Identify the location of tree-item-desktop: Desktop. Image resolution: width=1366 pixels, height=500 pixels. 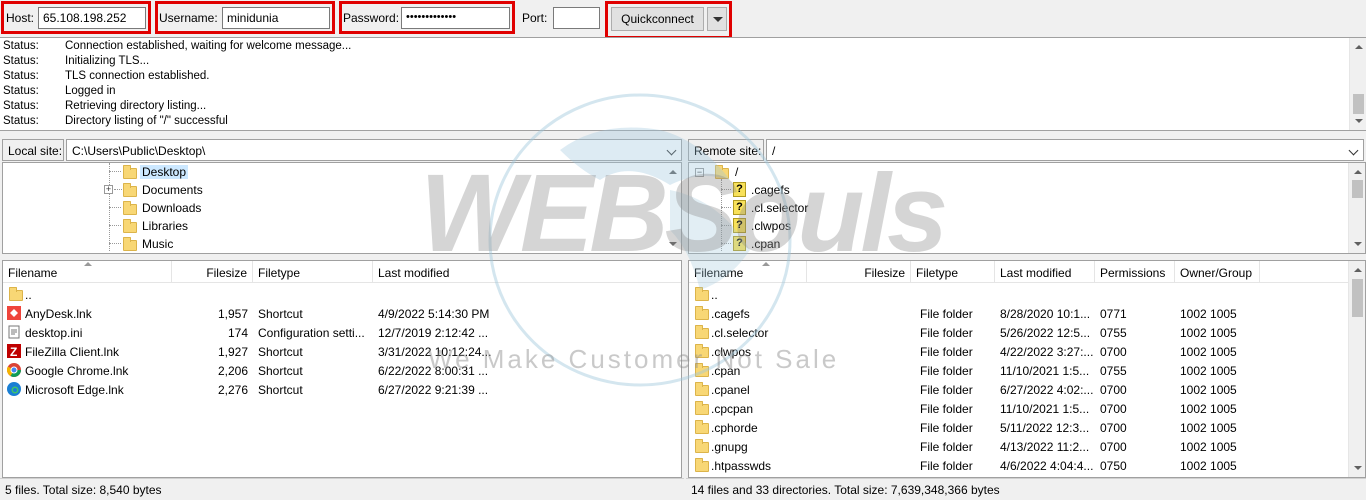
(209, 172).